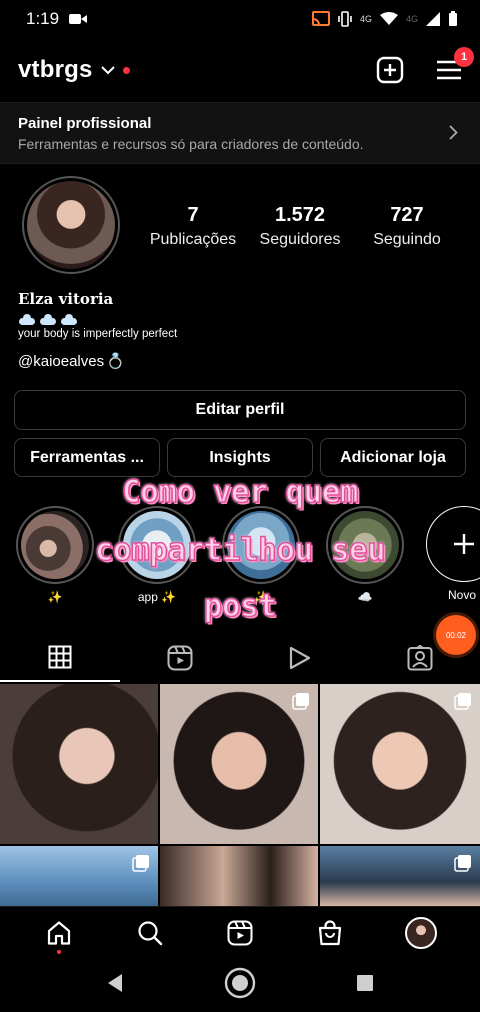 Image resolution: width=480 pixels, height=1012 pixels. What do you see at coordinates (61, 361) in the screenshot?
I see `mention-link: @kaioealves` at bounding box center [61, 361].